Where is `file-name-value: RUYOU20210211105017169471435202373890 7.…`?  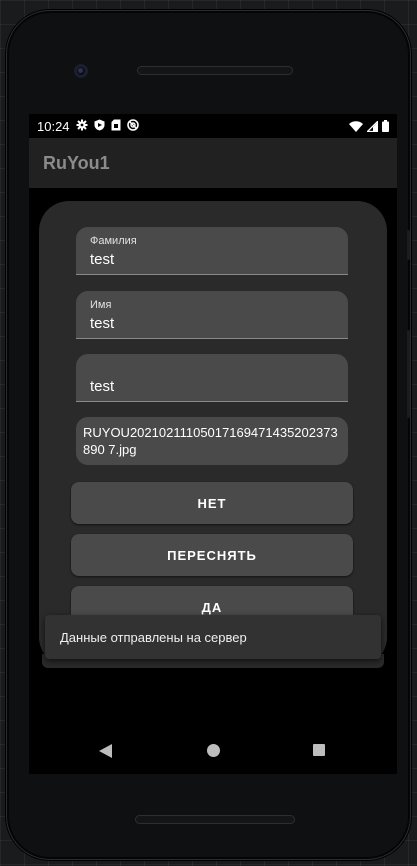 file-name-value: RUYOU20210211105017169471435202373890 7.… is located at coordinates (210, 441).